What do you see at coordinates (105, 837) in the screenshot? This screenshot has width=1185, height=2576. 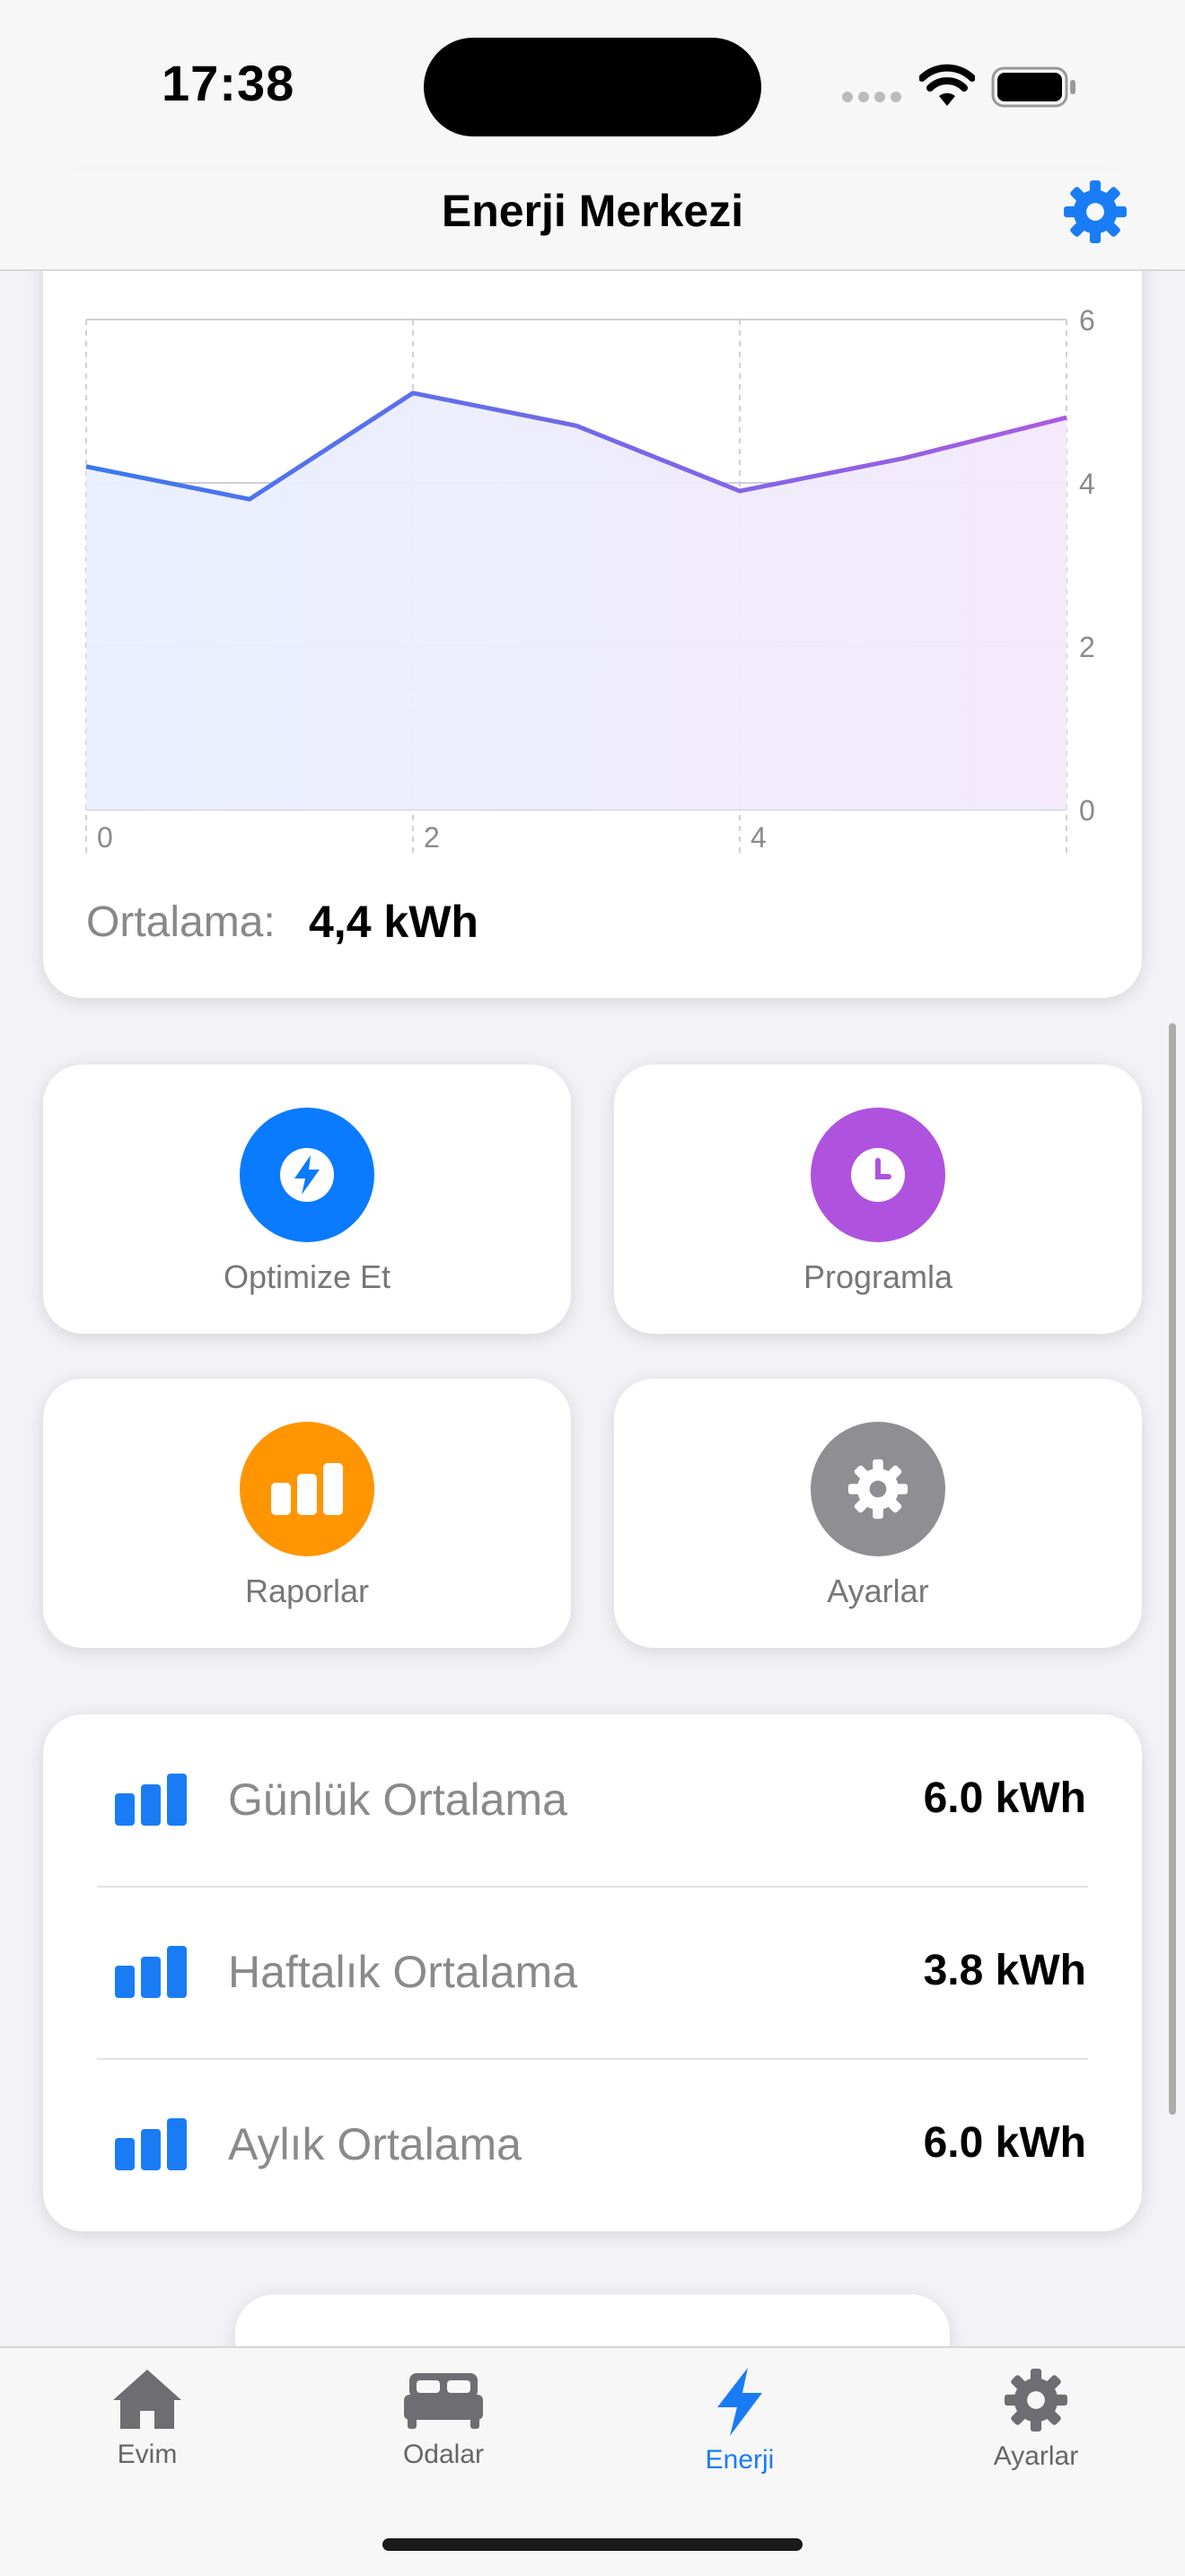 I see `x-tick-label: 0` at bounding box center [105, 837].